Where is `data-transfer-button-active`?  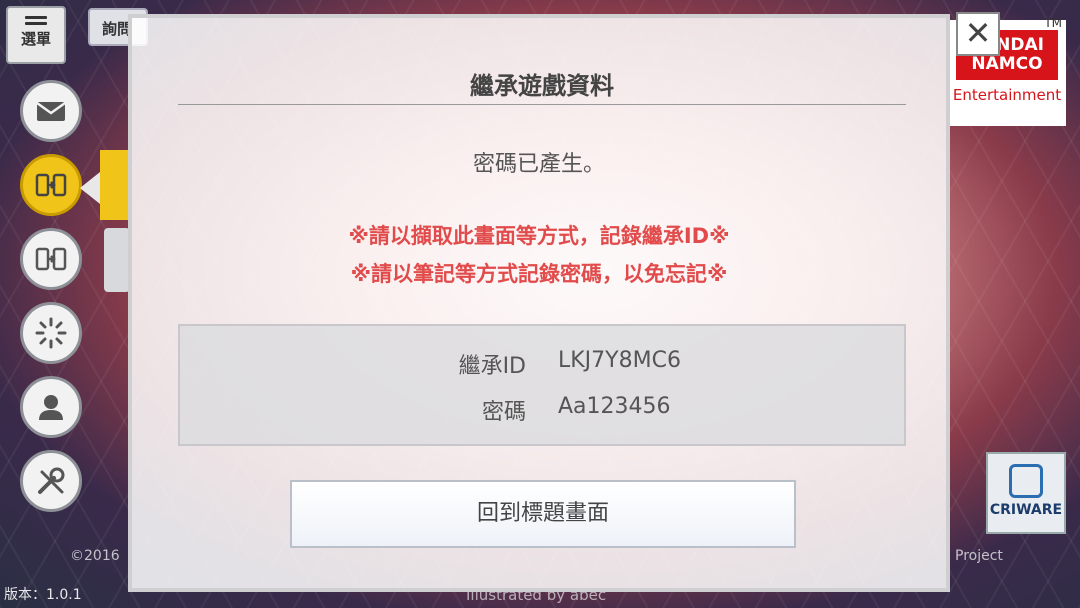
data-transfer-button-active is located at coordinates (51, 185).